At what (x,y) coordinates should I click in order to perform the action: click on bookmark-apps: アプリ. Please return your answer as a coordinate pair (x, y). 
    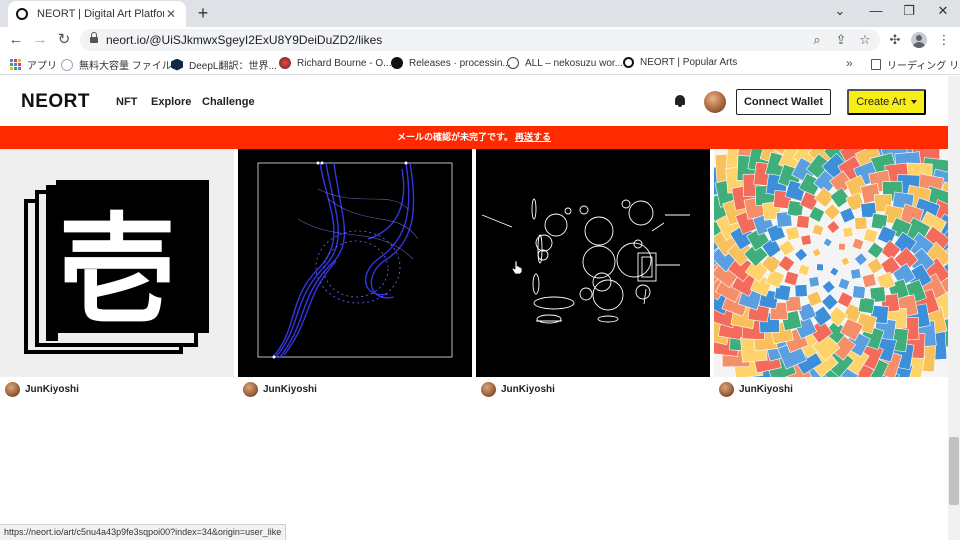
    Looking at the image, I should click on (33, 64).